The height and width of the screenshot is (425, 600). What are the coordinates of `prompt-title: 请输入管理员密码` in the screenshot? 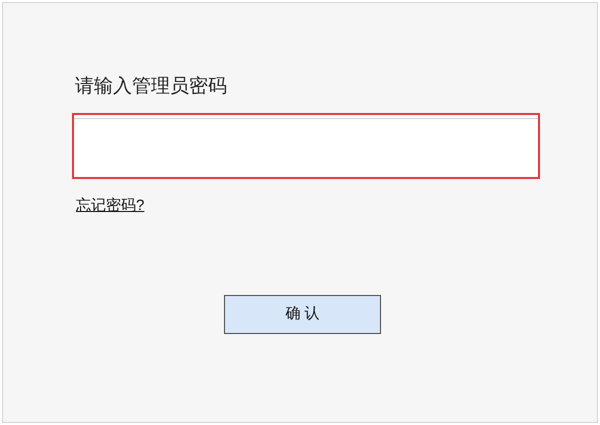 It's located at (151, 87).